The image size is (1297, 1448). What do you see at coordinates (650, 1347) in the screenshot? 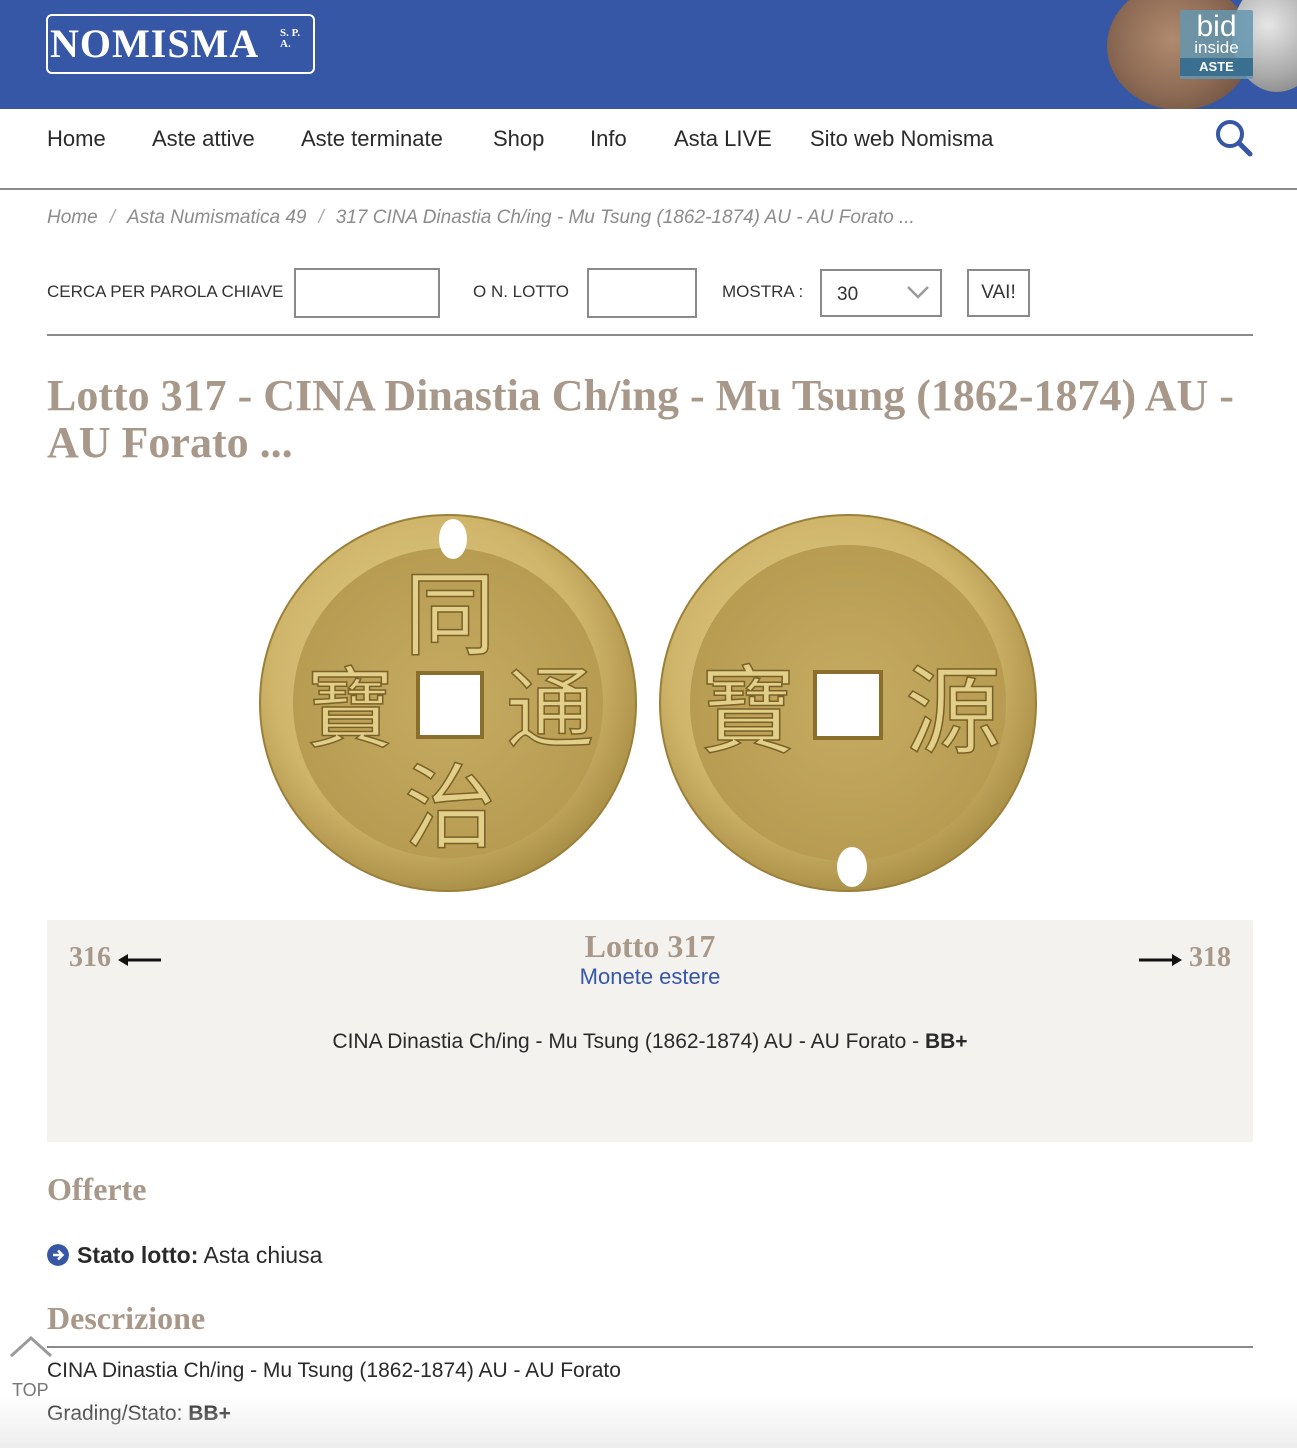
I see `description-divider` at bounding box center [650, 1347].